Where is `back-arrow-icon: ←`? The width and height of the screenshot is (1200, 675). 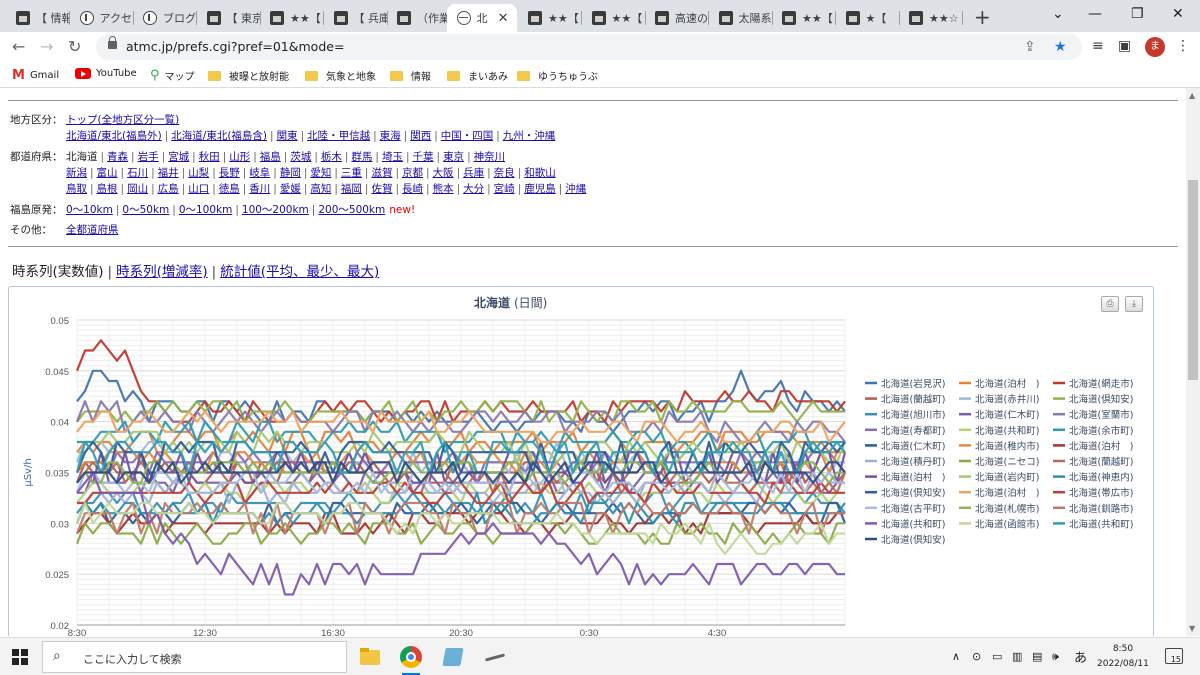 back-arrow-icon: ← is located at coordinates (18, 46).